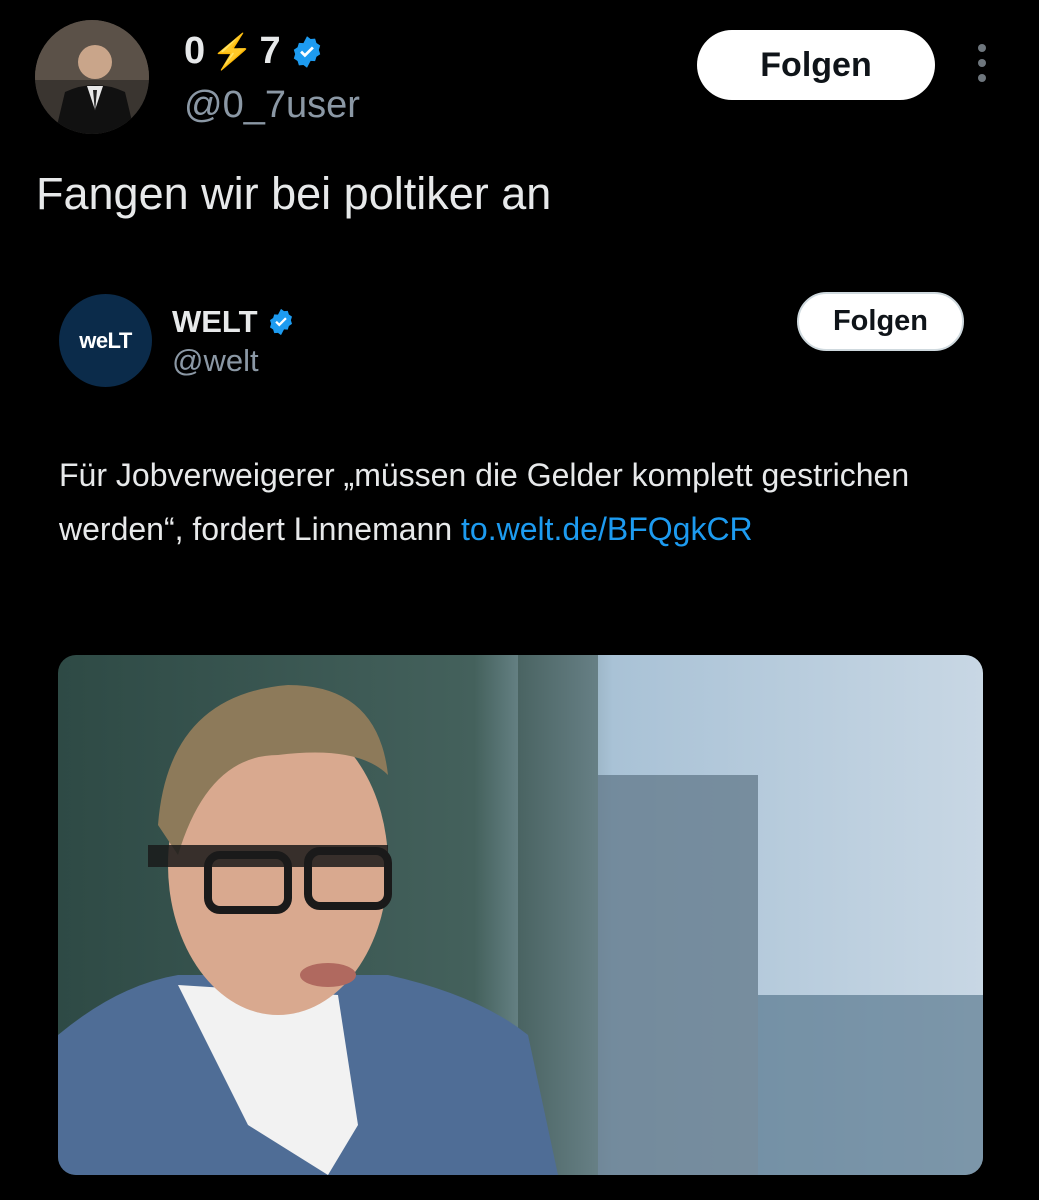 This screenshot has height=1200, width=1039. I want to click on quoted-display-name: WELT, so click(234, 322).